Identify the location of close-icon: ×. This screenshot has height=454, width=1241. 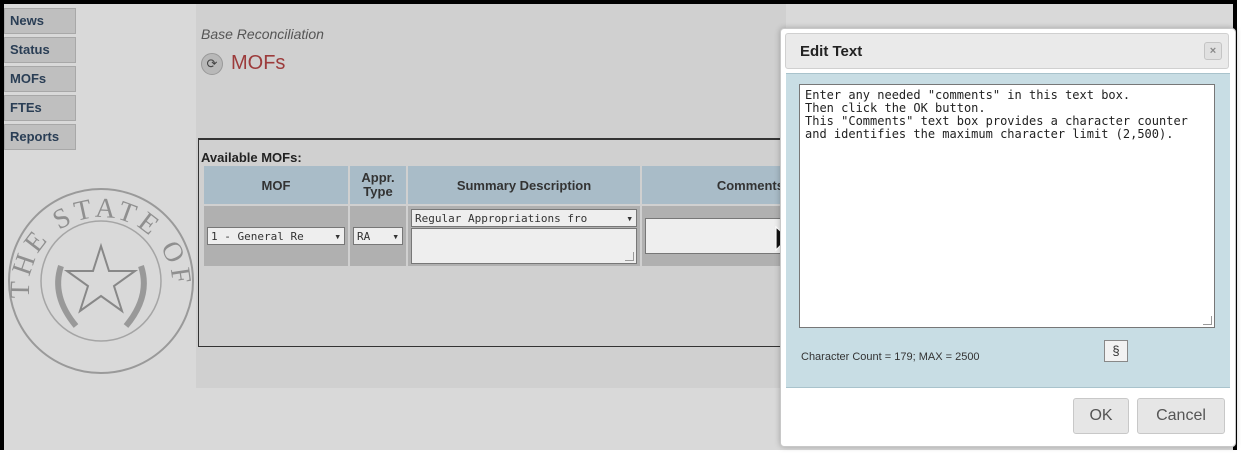
(1213, 51).